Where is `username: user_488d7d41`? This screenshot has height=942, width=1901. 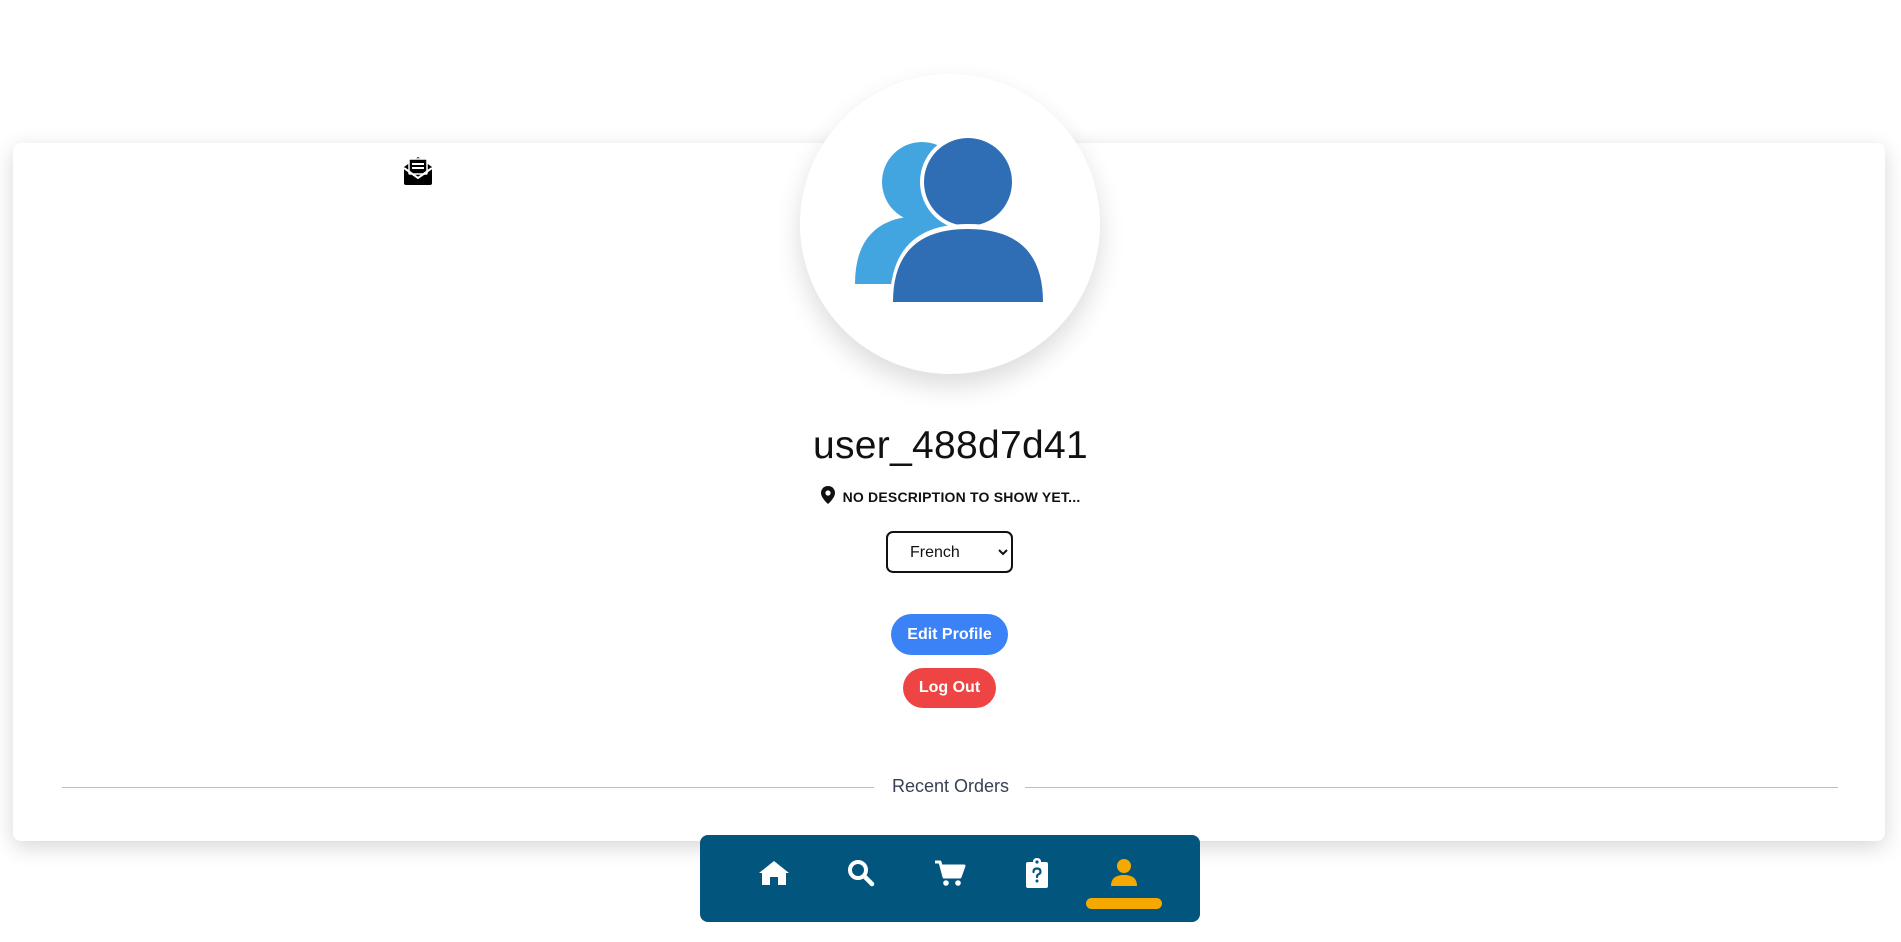
username: user_488d7d41 is located at coordinates (950, 445).